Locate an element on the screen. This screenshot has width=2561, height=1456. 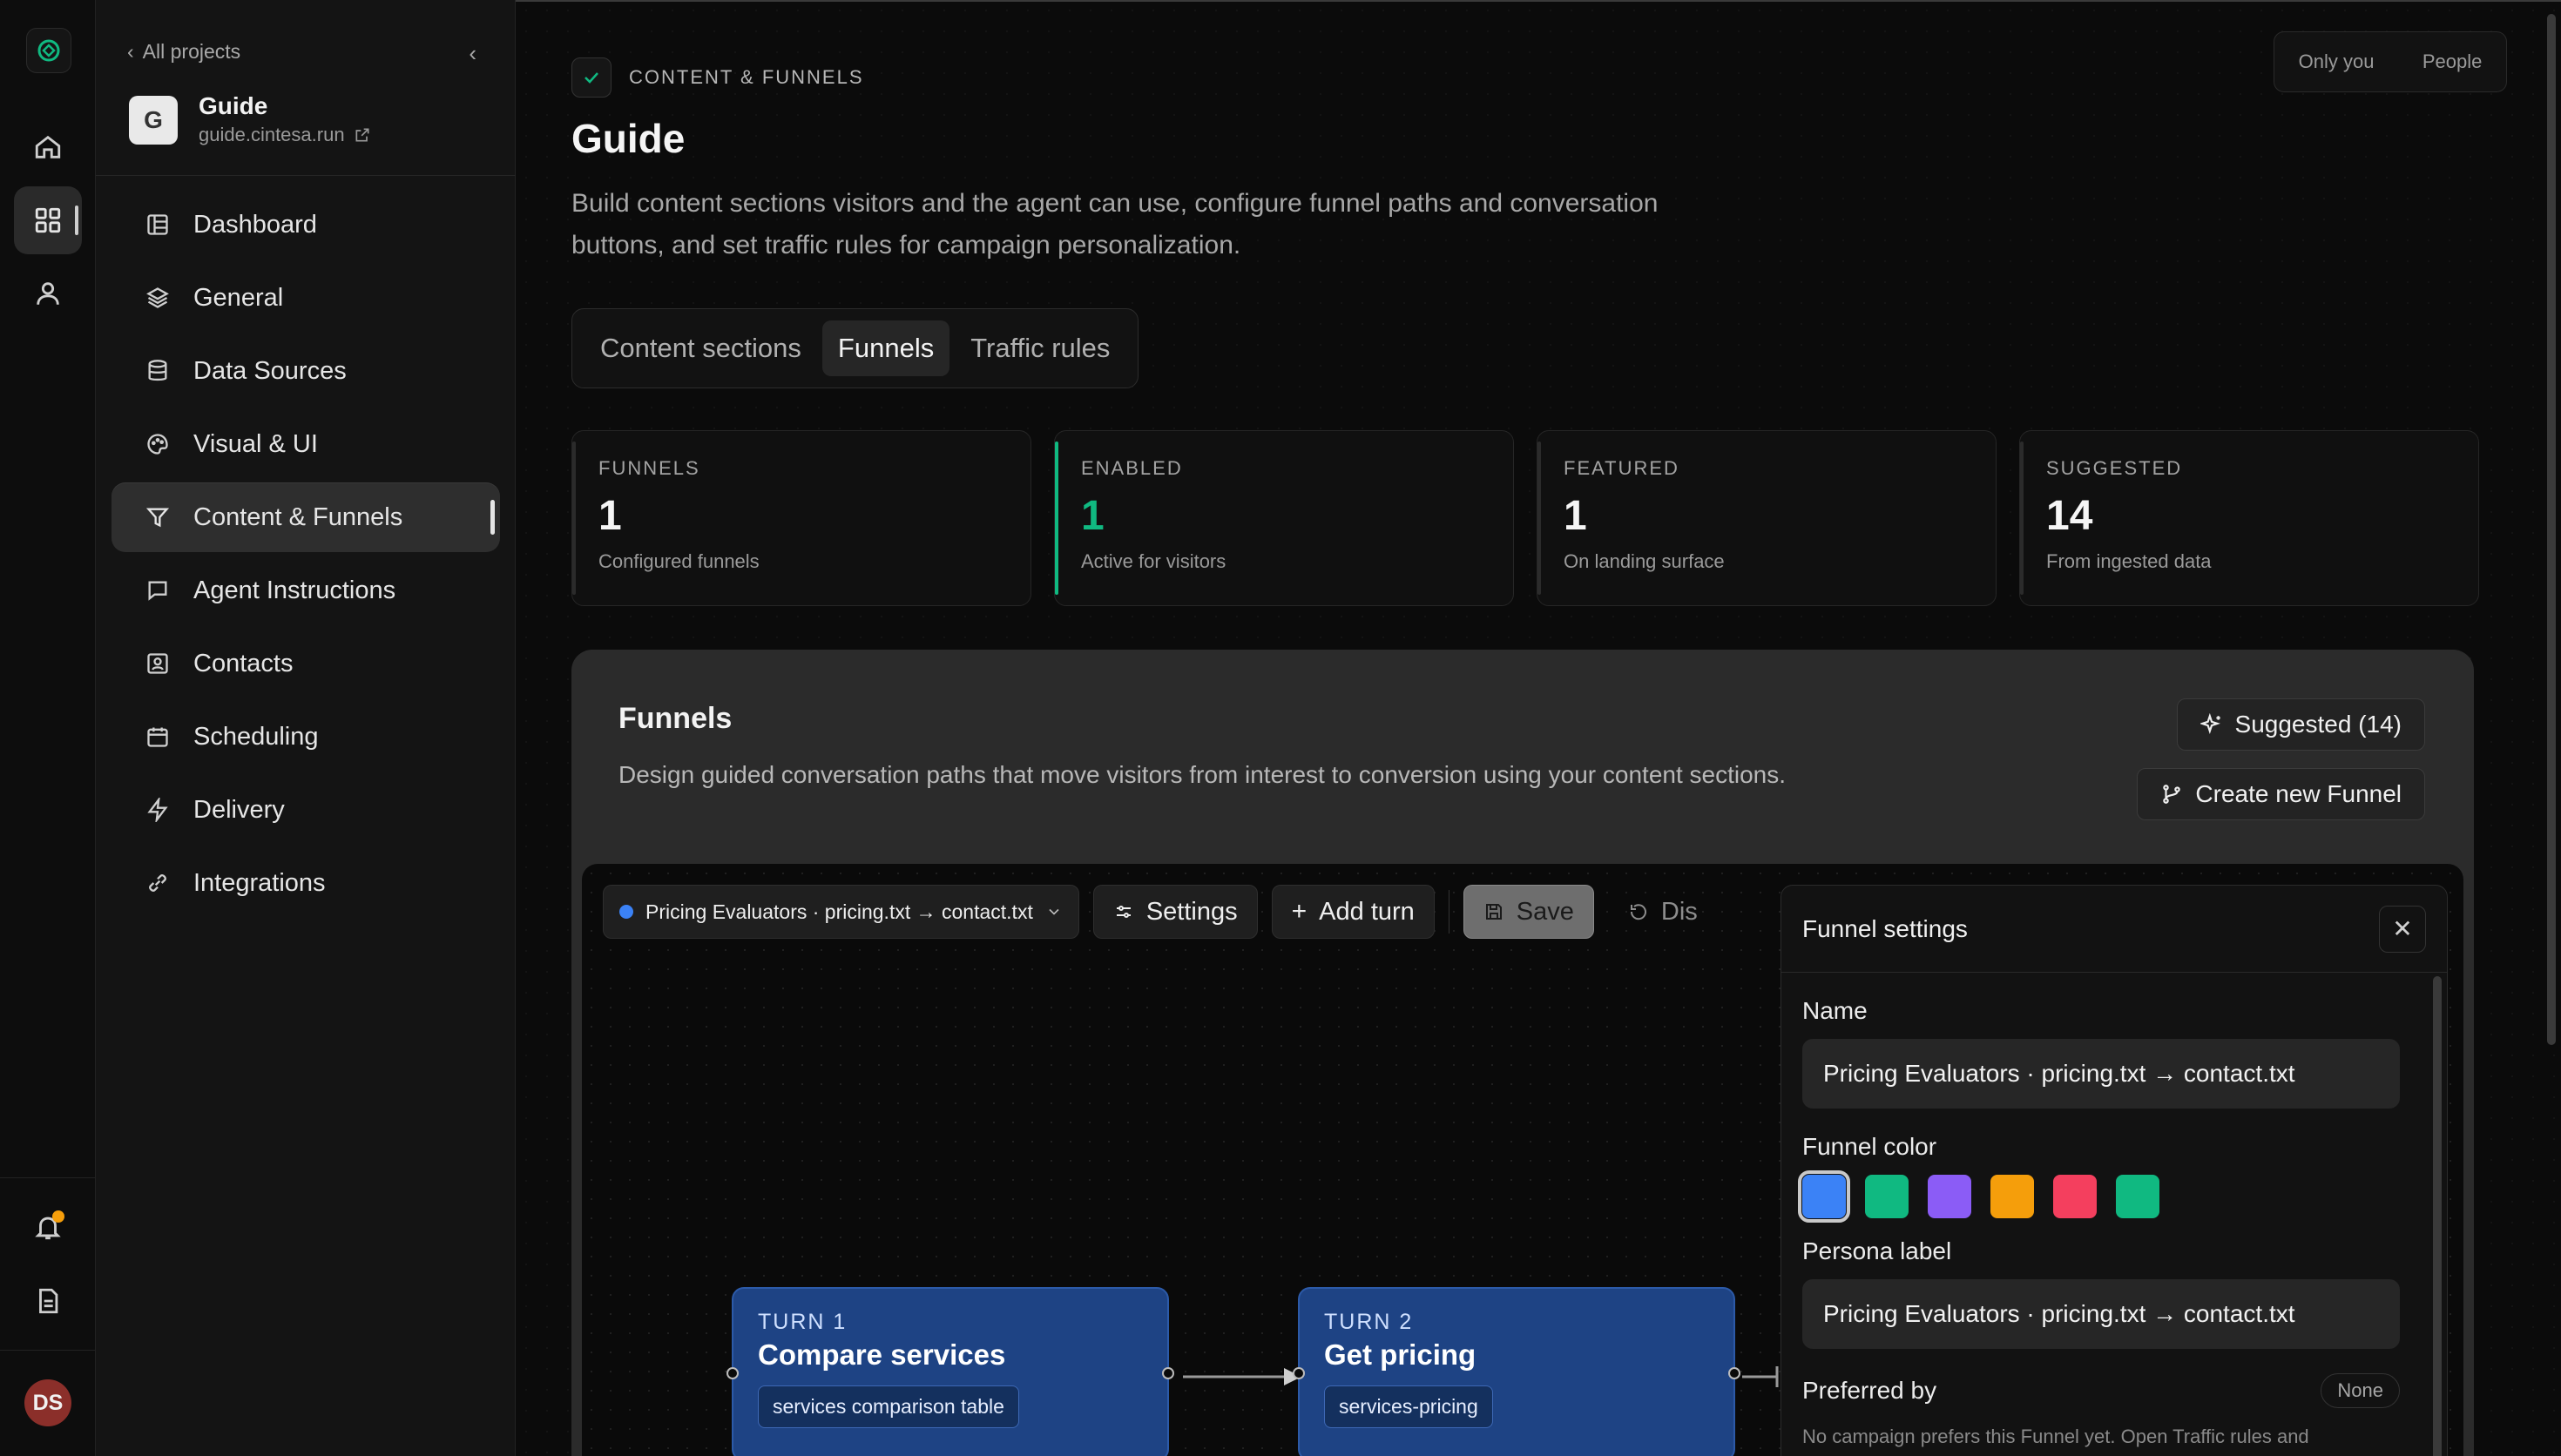
color-swatch-blue is located at coordinates (1824, 1196).